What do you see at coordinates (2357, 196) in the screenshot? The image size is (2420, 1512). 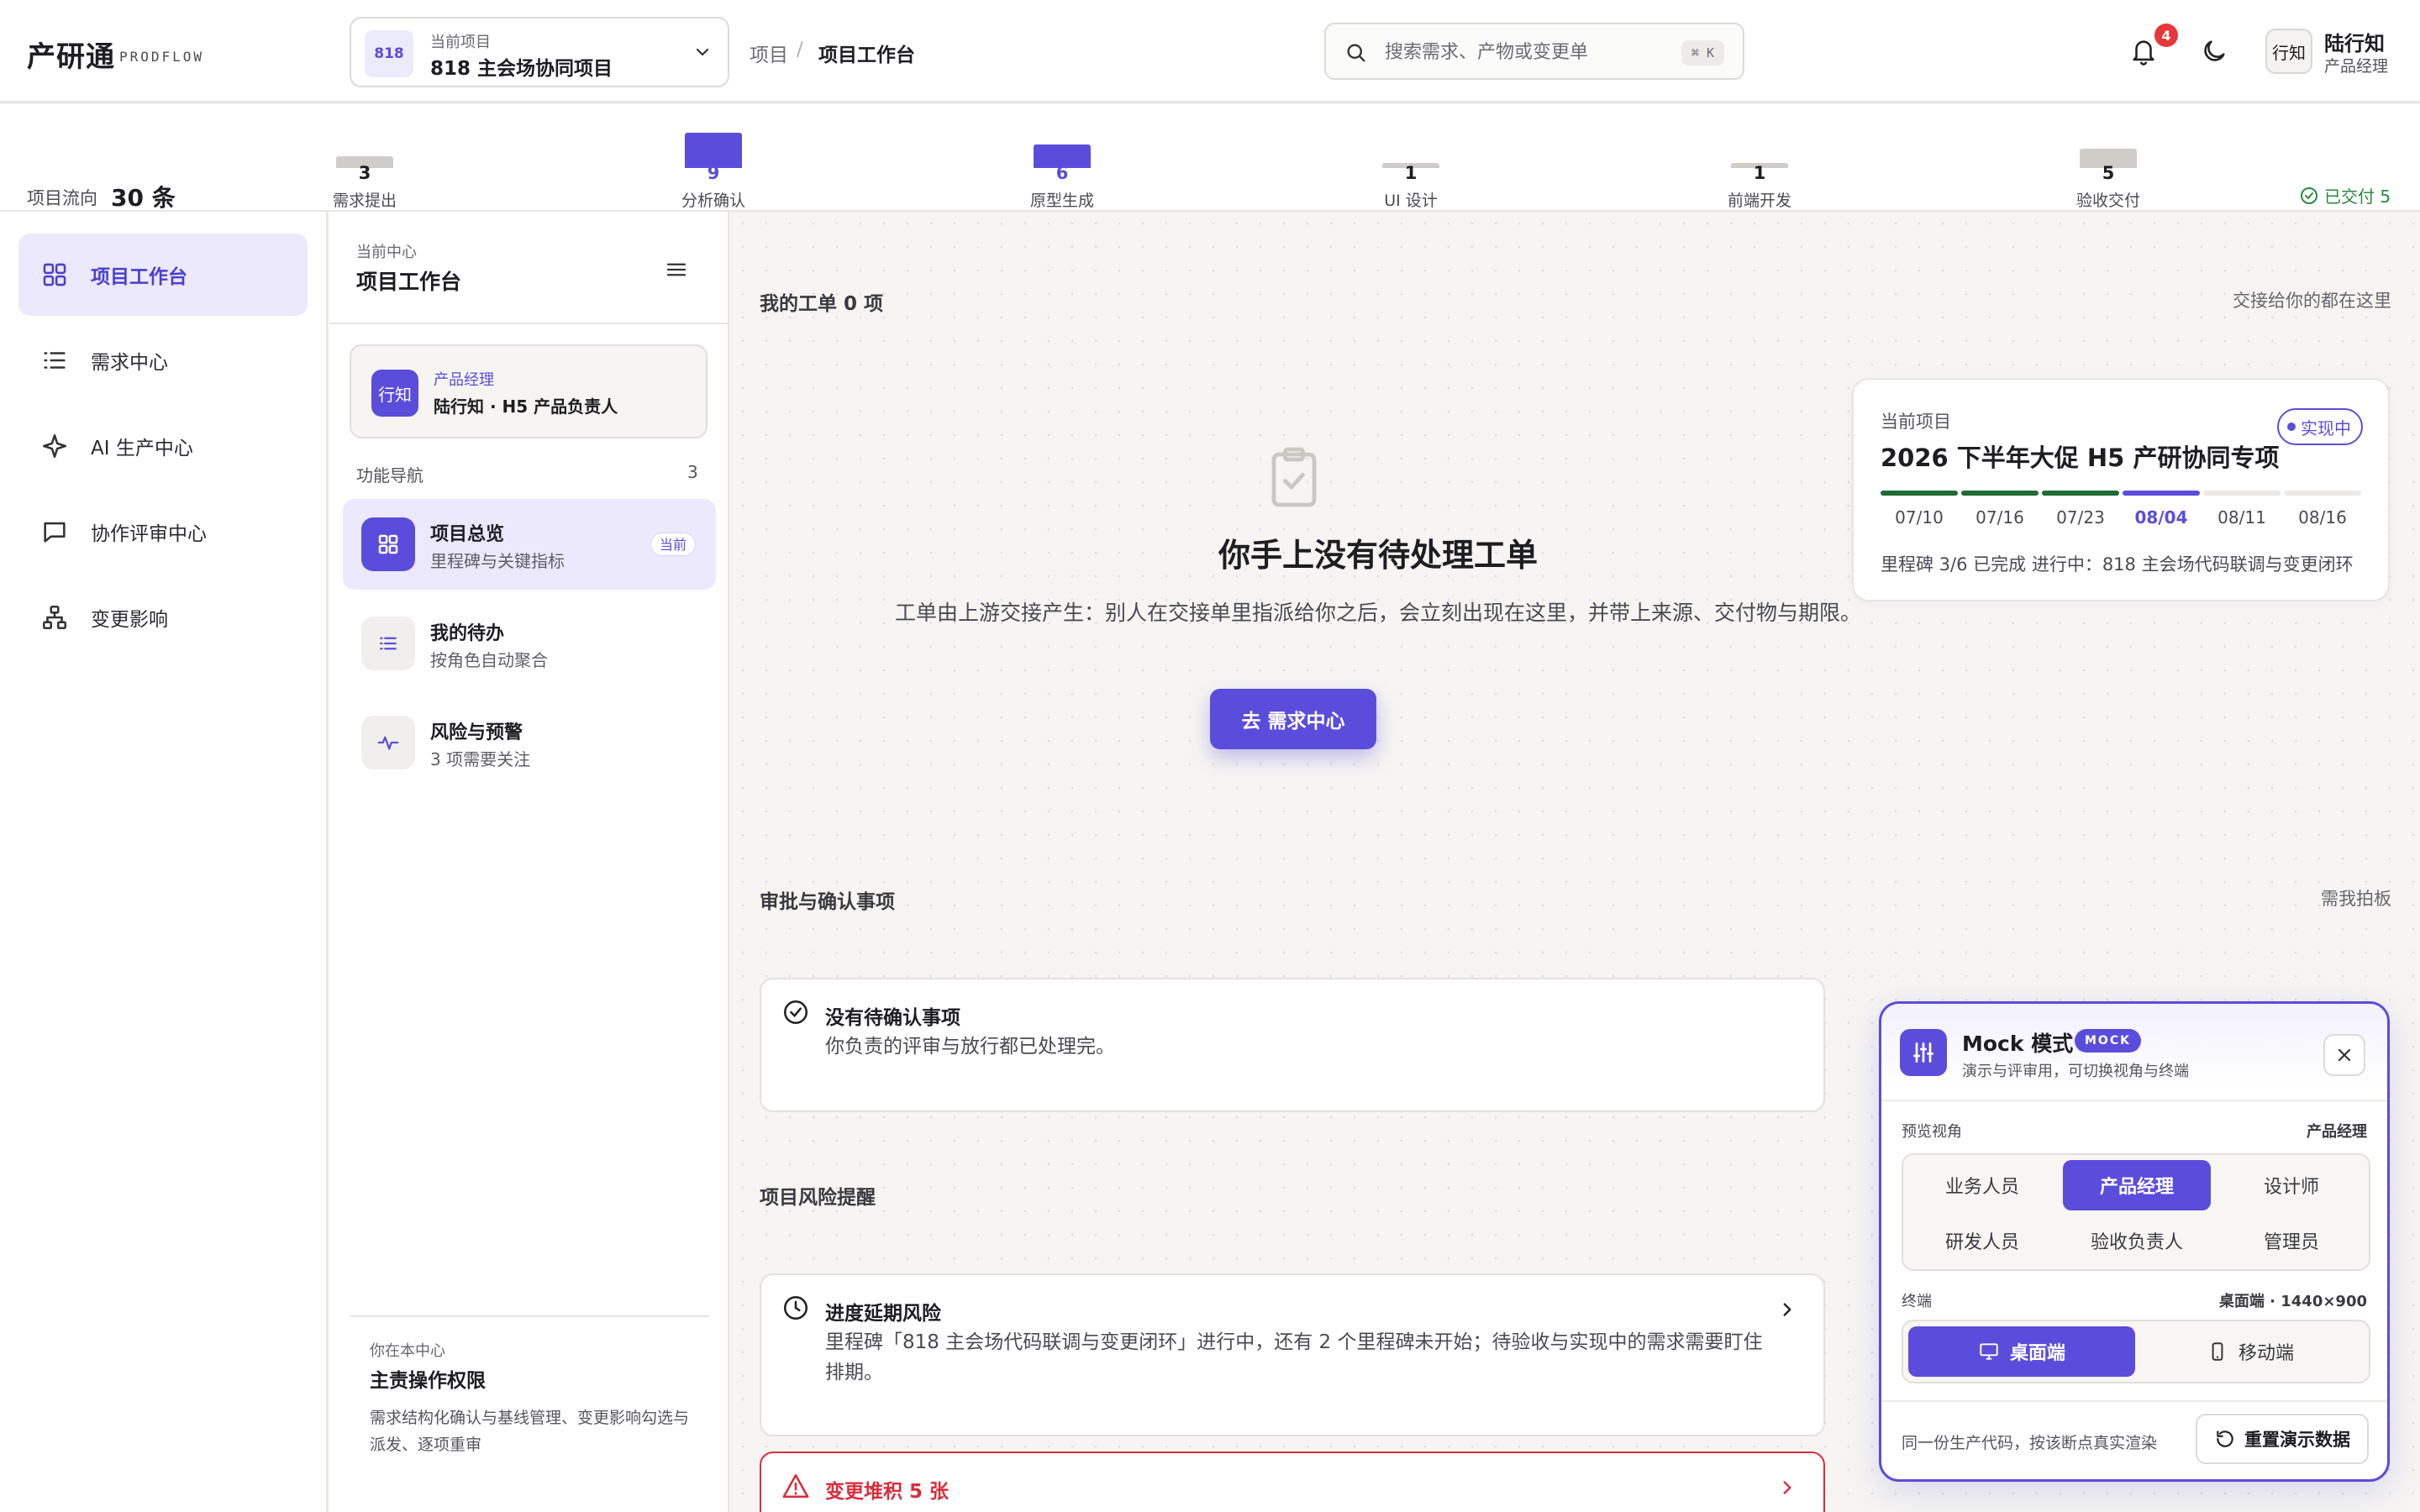 I see `delivered-label: 已交付 5` at bounding box center [2357, 196].